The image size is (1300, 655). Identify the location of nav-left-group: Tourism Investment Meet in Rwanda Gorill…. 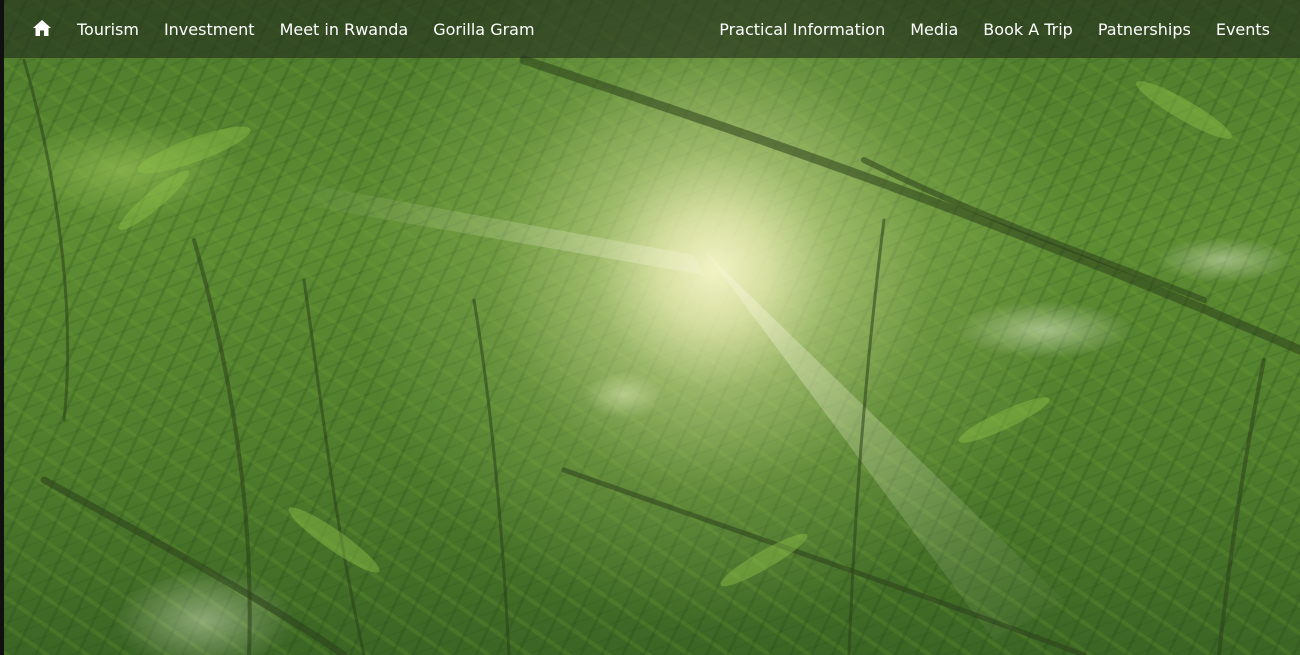
(318, 29).